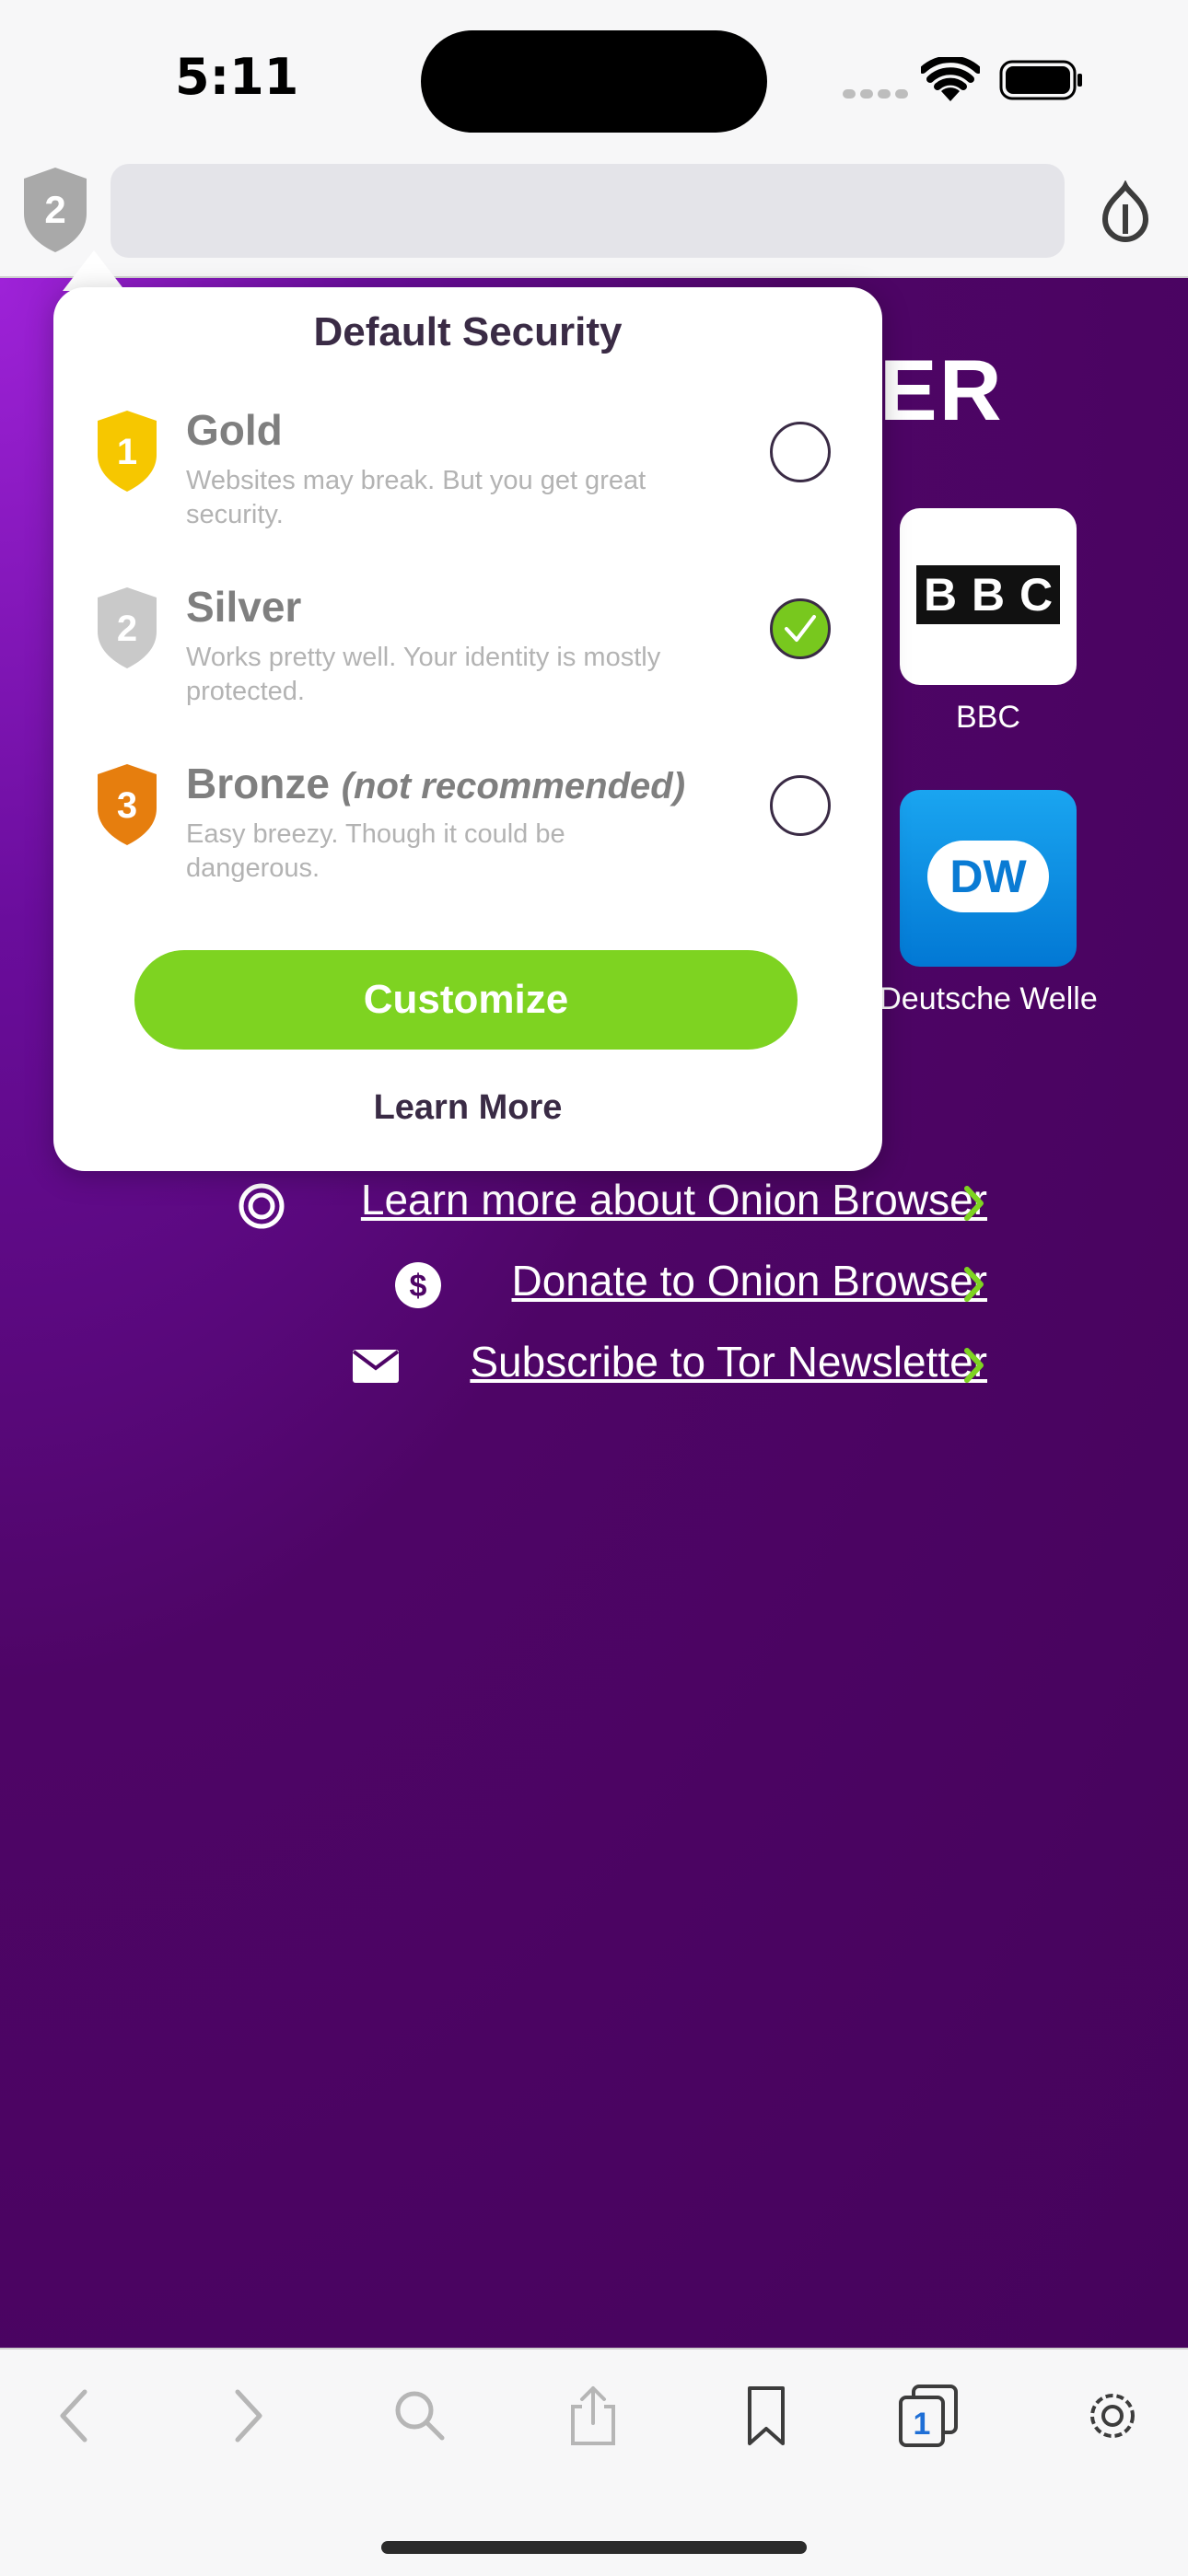 The image size is (1188, 2576). What do you see at coordinates (468, 1108) in the screenshot?
I see `learn-more-button: Learn More` at bounding box center [468, 1108].